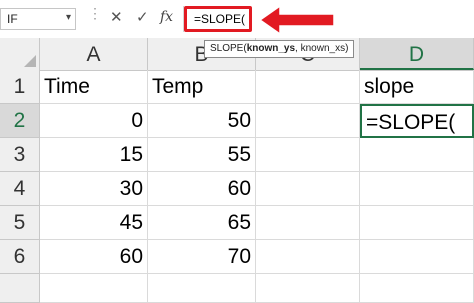 This screenshot has height=303, width=474. I want to click on cell-a1: Time, so click(94, 87).